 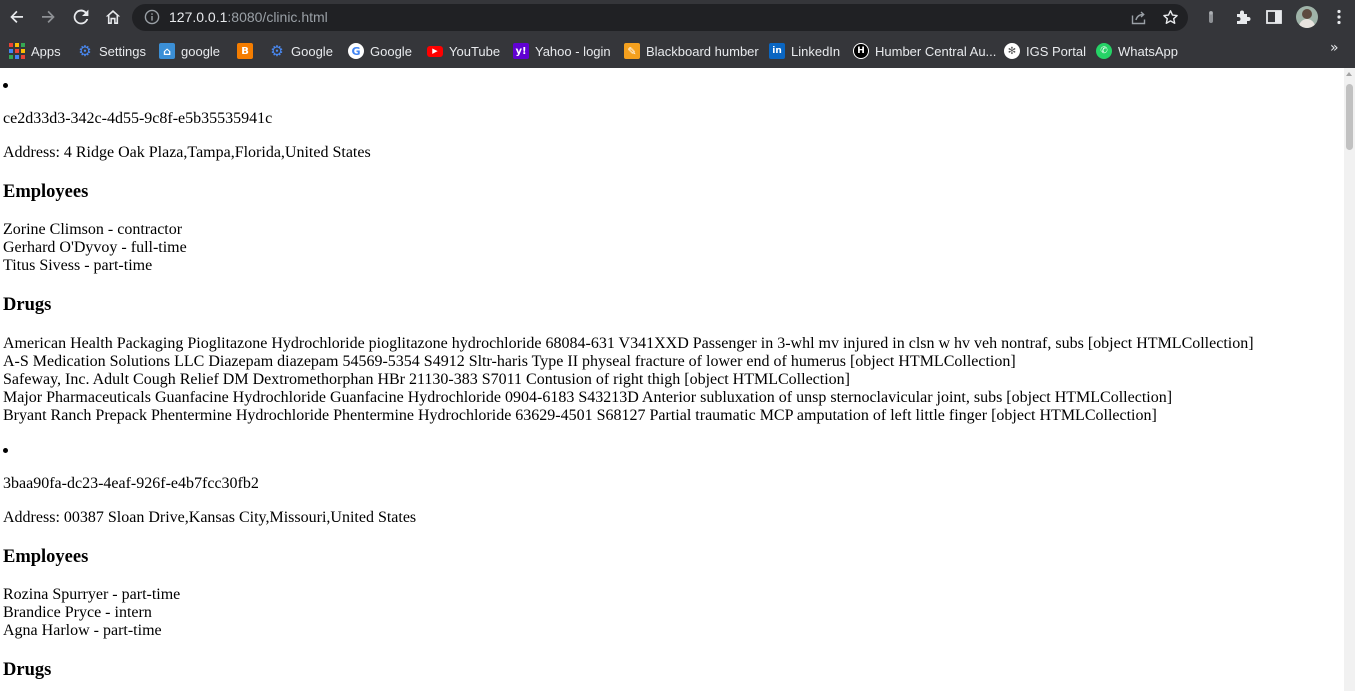 What do you see at coordinates (152, 17) in the screenshot?
I see `info-icon` at bounding box center [152, 17].